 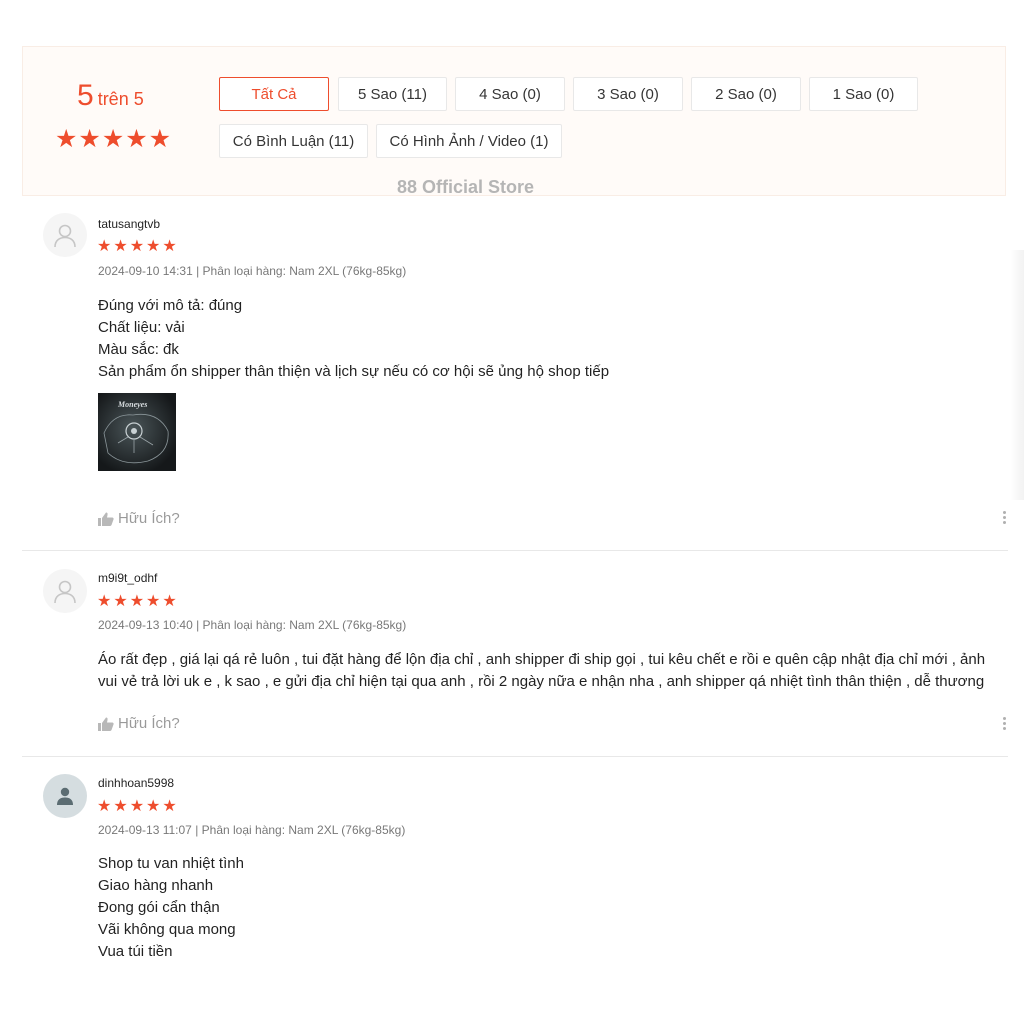 What do you see at coordinates (159, 907) in the screenshot?
I see `review-text-line: Đong gói cẩn thận` at bounding box center [159, 907].